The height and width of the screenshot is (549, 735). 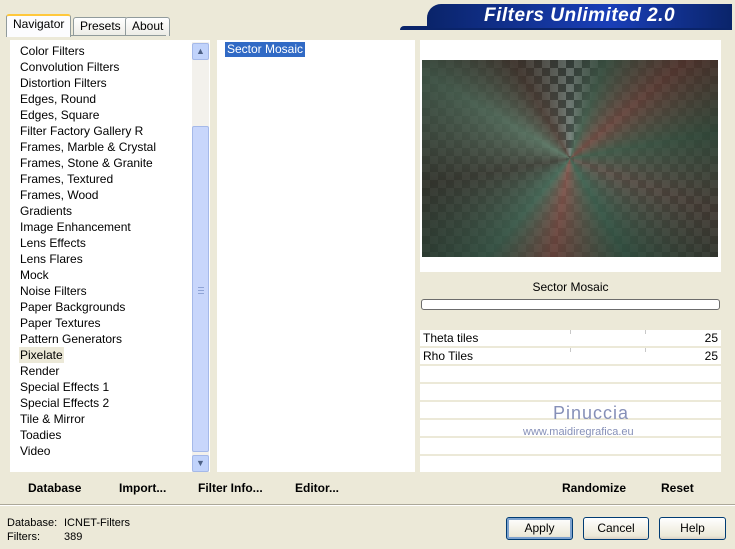 What do you see at coordinates (100, 26) in the screenshot?
I see `tab-presets: Presets` at bounding box center [100, 26].